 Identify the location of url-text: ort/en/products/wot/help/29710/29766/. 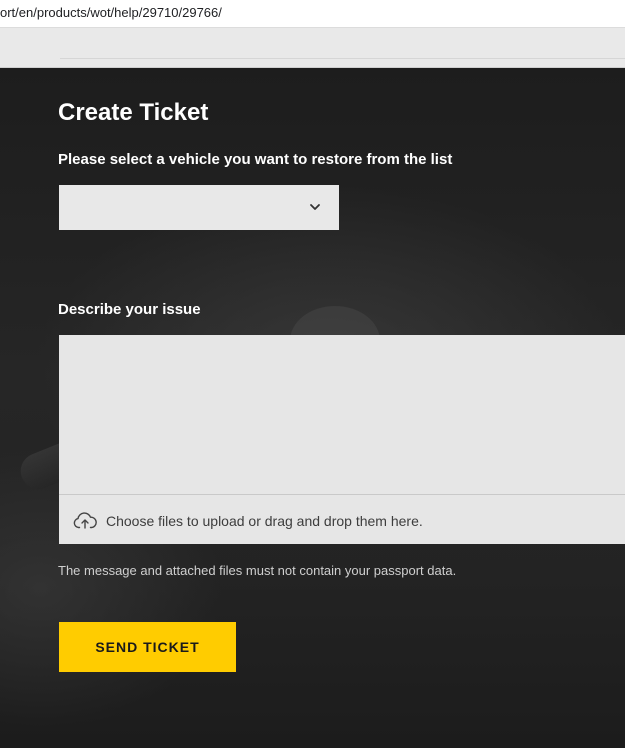
(111, 12).